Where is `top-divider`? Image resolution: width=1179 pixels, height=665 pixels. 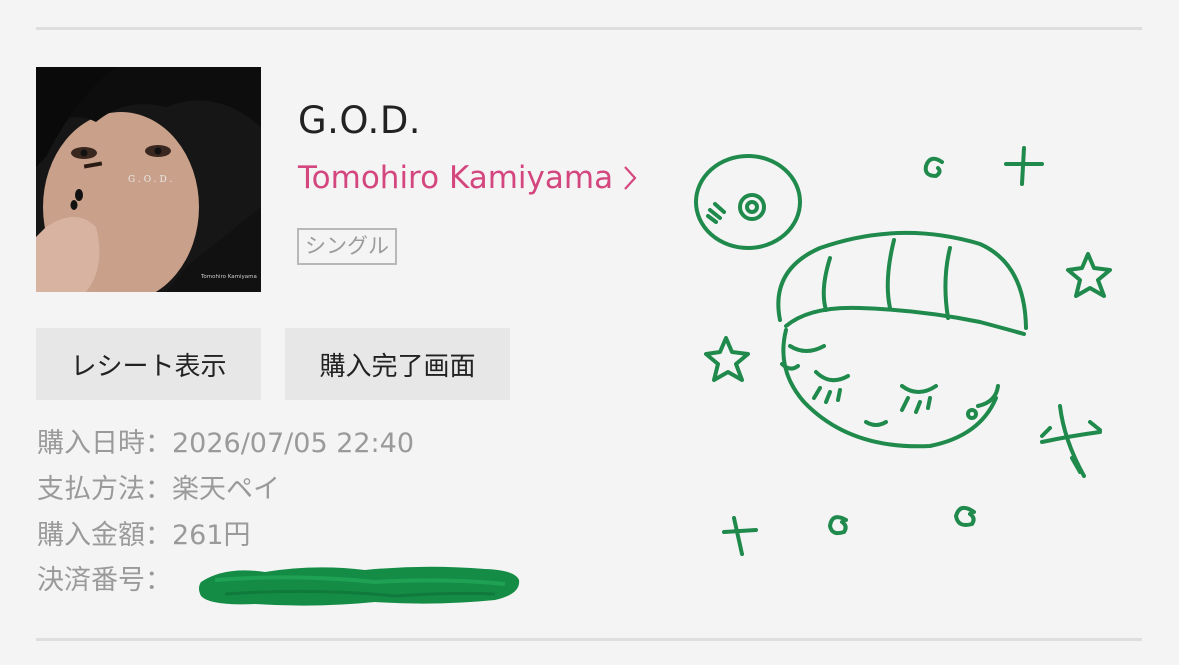 top-divider is located at coordinates (589, 28).